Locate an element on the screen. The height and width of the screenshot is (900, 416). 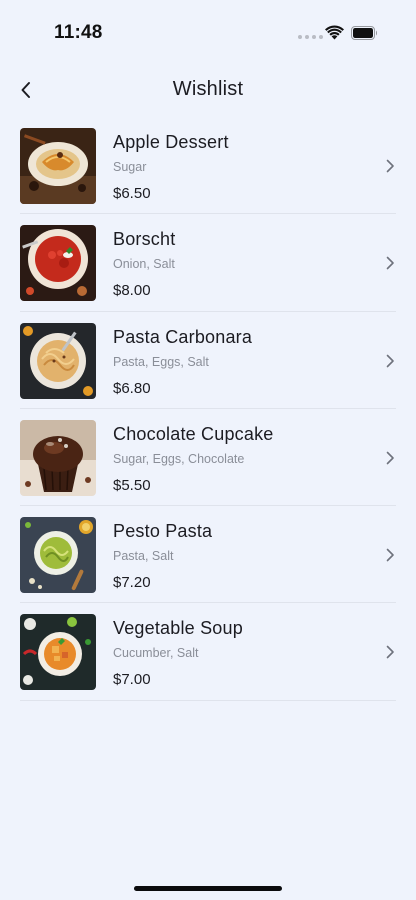
list-item: Pesto Pasta Pasta, Salt $7.20 is located at coordinates (208, 555).